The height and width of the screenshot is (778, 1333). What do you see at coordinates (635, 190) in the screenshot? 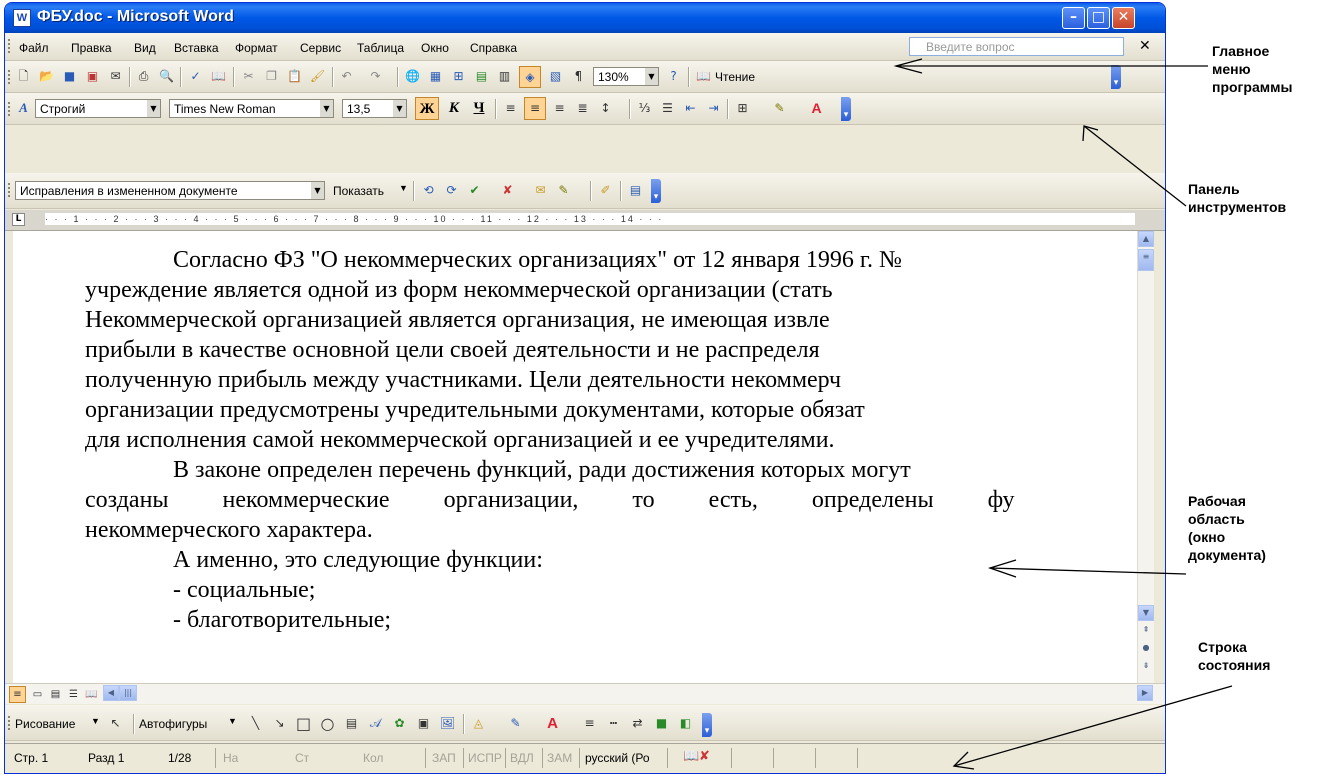
I see `reviewing-pane-icon: ▤` at bounding box center [635, 190].